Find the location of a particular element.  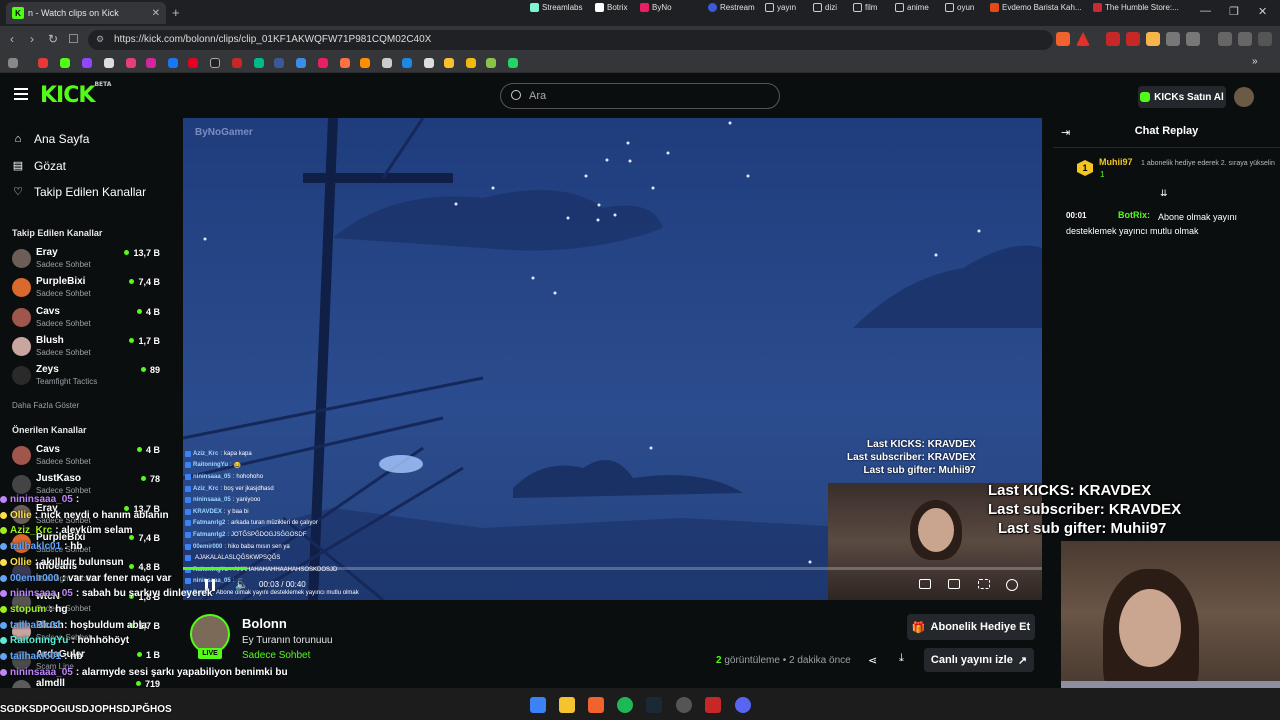

search-input: Ara is located at coordinates (640, 96).